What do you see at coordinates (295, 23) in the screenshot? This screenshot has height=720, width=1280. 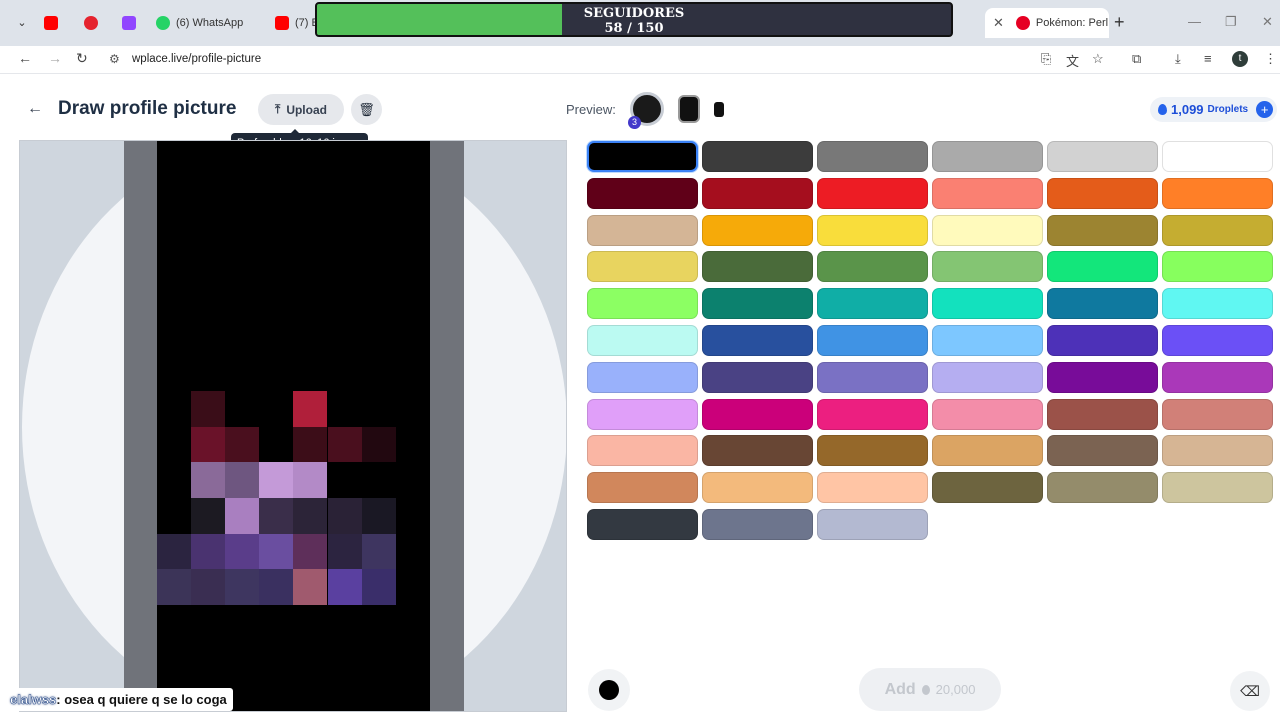 I see `tab-youtube-2: (7) E` at bounding box center [295, 23].